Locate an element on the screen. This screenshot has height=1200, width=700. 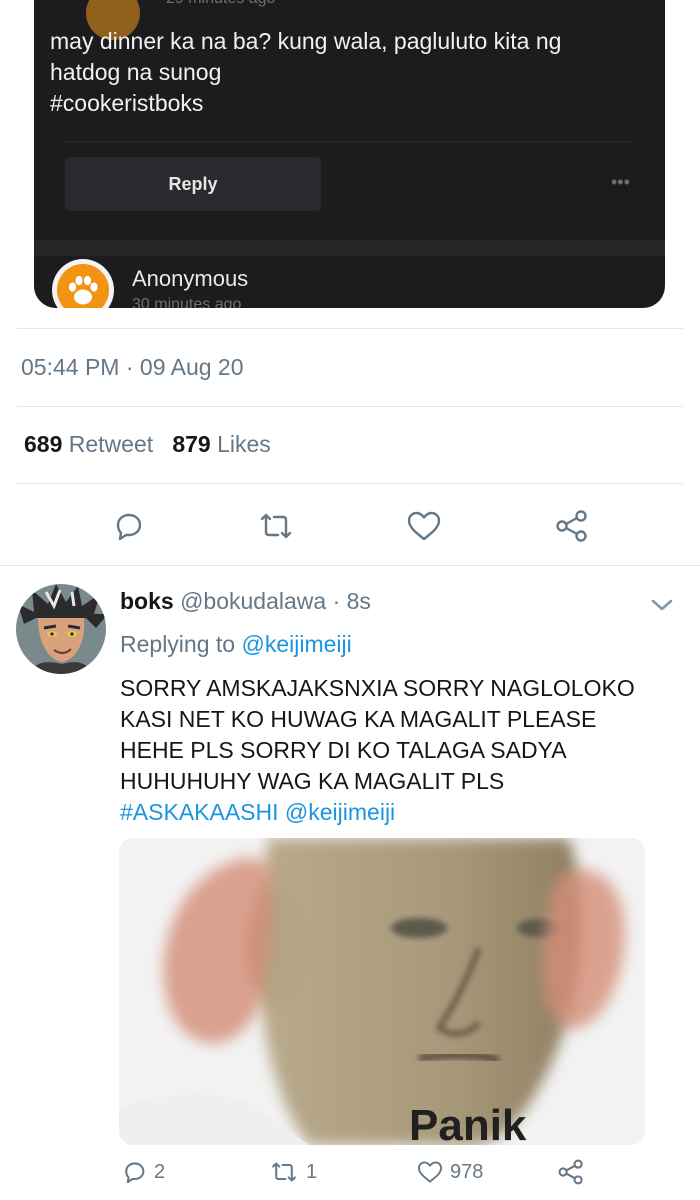
anime-character-avatar is located at coordinates (61, 629).